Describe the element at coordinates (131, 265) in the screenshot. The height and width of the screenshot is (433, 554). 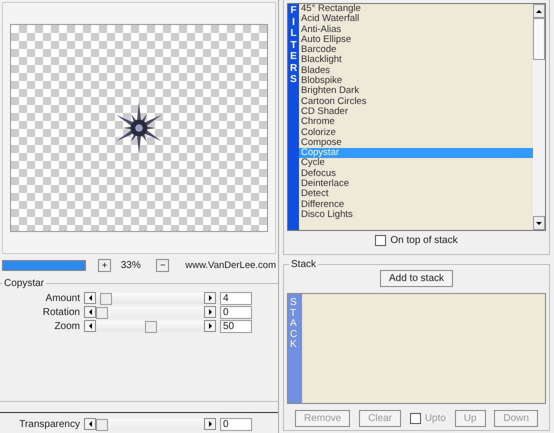
I see `zoom-value: 33%` at that location.